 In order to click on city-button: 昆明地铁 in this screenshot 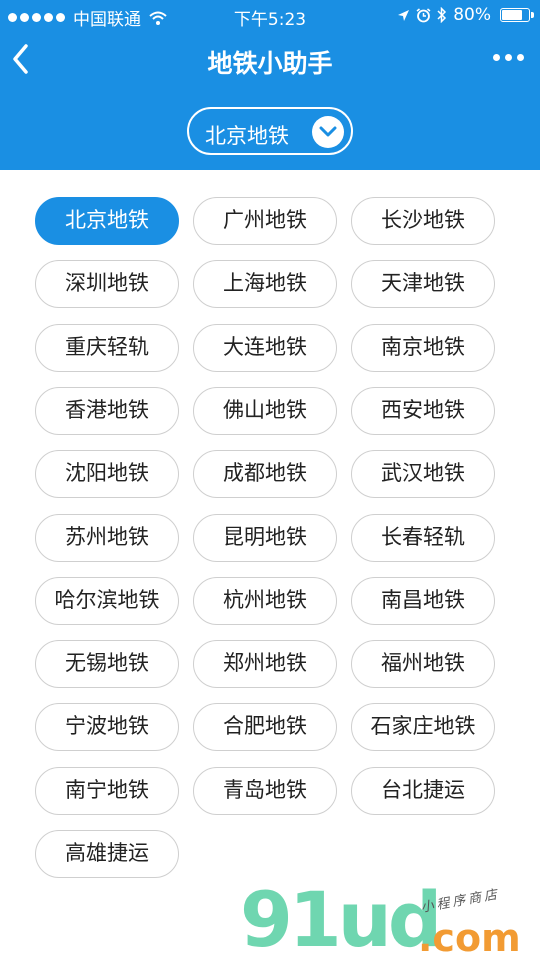, I will do `click(265, 538)`.